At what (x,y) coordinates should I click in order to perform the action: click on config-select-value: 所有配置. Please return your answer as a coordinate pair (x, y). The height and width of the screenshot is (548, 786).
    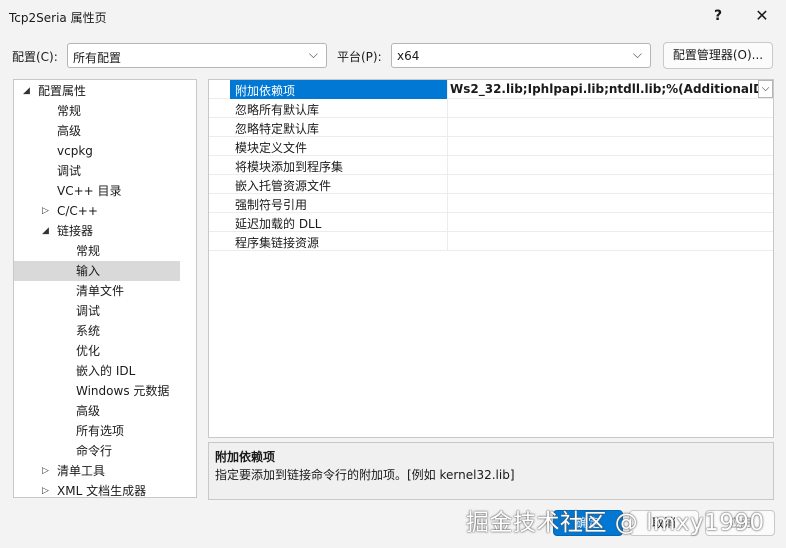
    Looking at the image, I should click on (97, 58).